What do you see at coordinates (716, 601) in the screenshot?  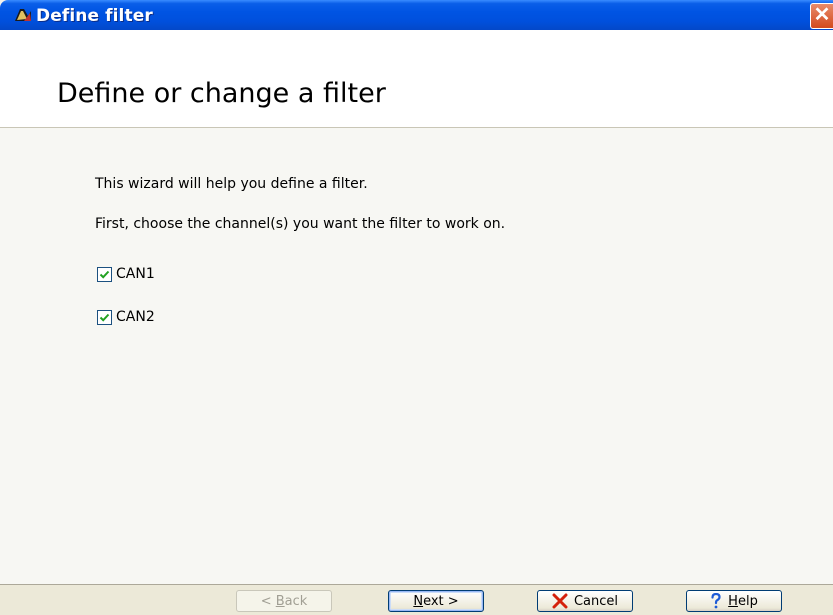 I see `question-icon` at bounding box center [716, 601].